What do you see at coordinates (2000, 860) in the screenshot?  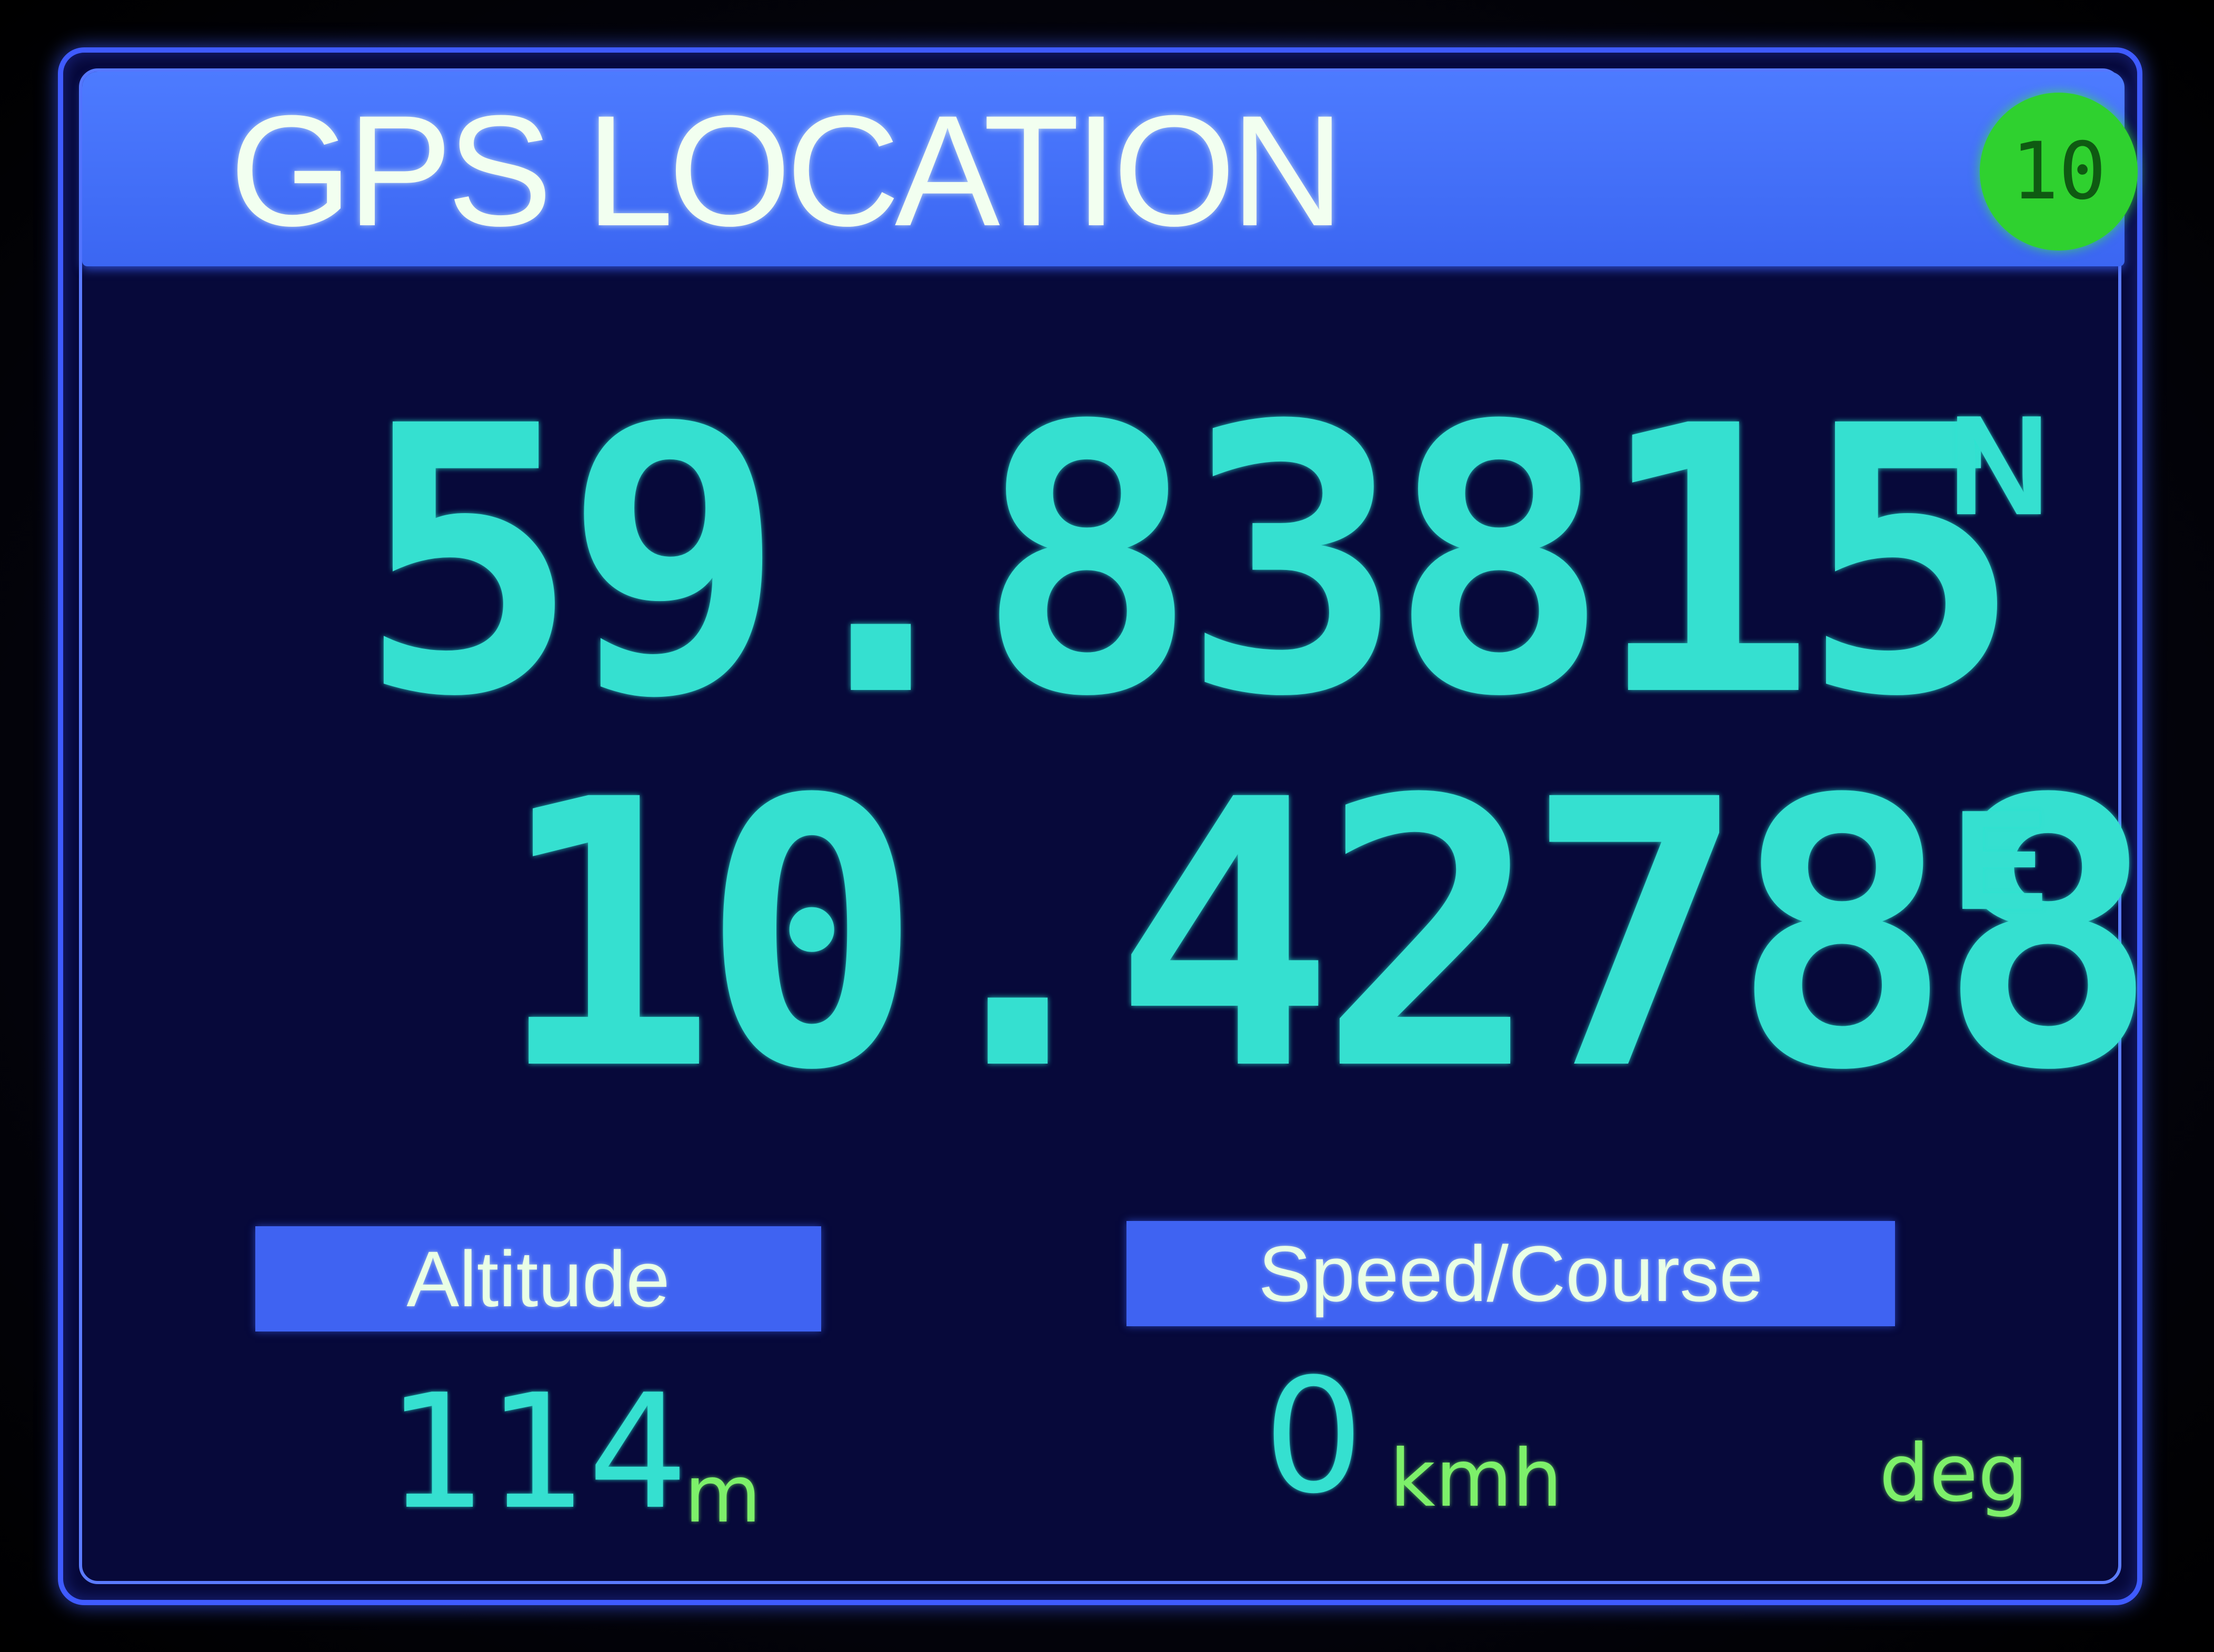 I see `longitude-hemisphere: E` at bounding box center [2000, 860].